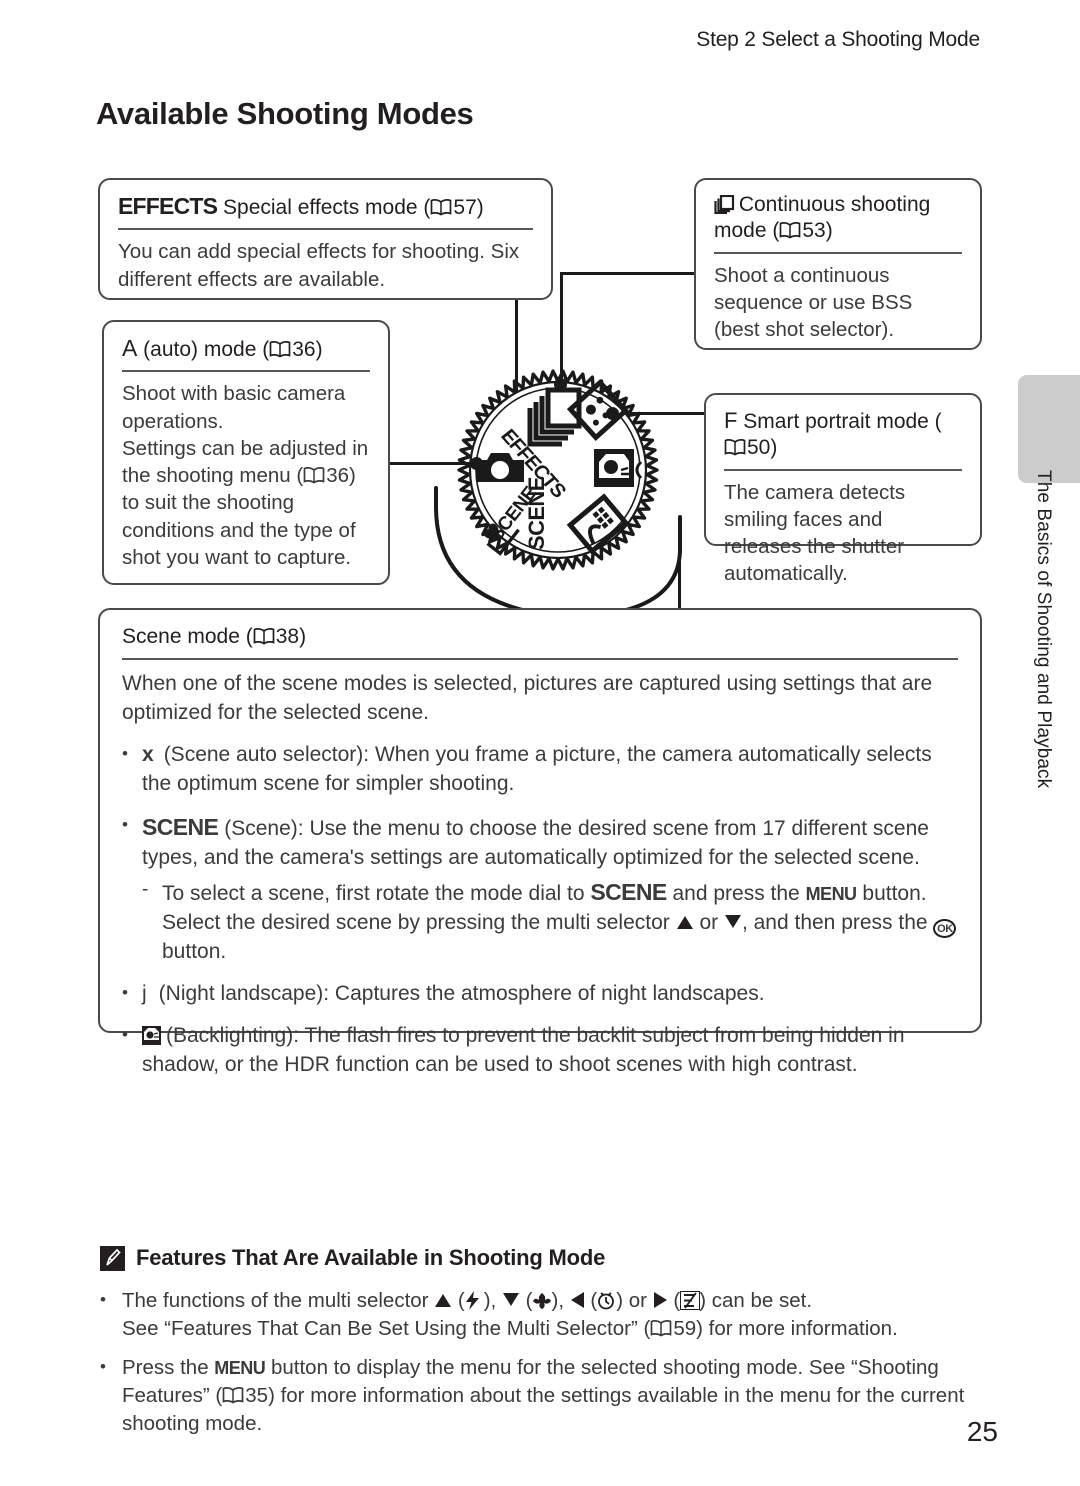  I want to click on self-timer-icon, so click(606, 1300).